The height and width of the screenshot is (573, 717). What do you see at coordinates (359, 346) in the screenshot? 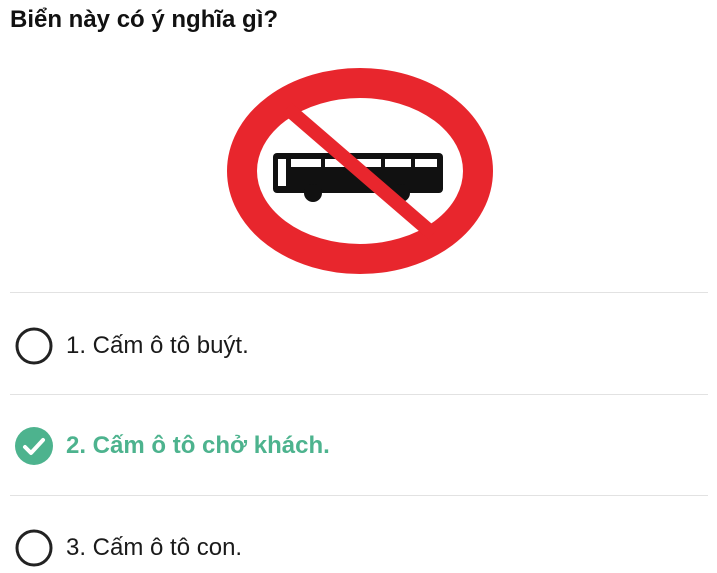
I see `answer-option-1: 1. Cấm ô tô buýt.` at bounding box center [359, 346].